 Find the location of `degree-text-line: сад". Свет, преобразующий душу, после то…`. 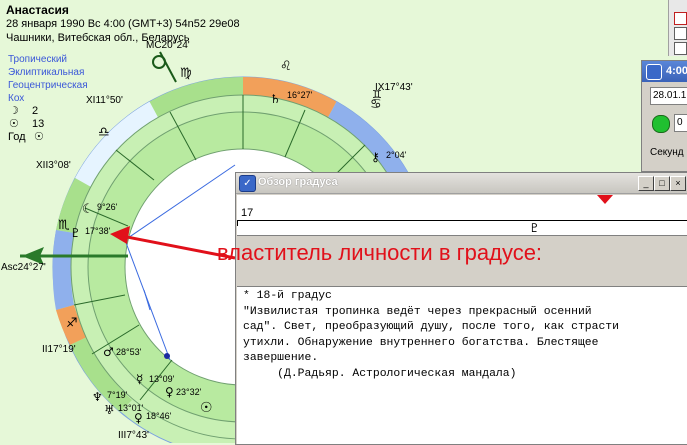

degree-text-line: сад". Свет, преобразующий душу, после то… is located at coordinates (431, 327).